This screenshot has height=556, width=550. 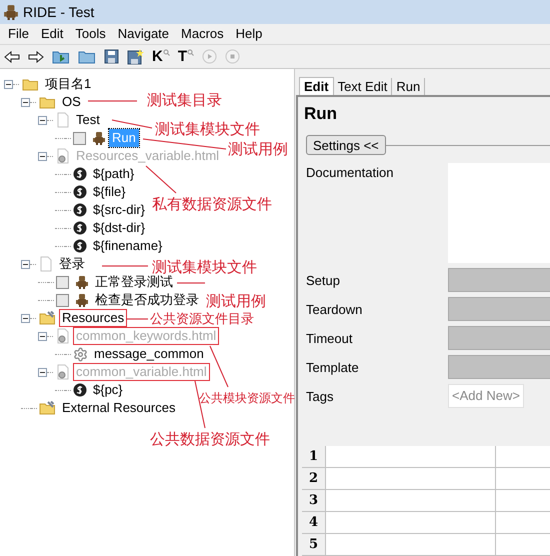 What do you see at coordinates (349, 173) in the screenshot?
I see `setting-label: Documentation` at bounding box center [349, 173].